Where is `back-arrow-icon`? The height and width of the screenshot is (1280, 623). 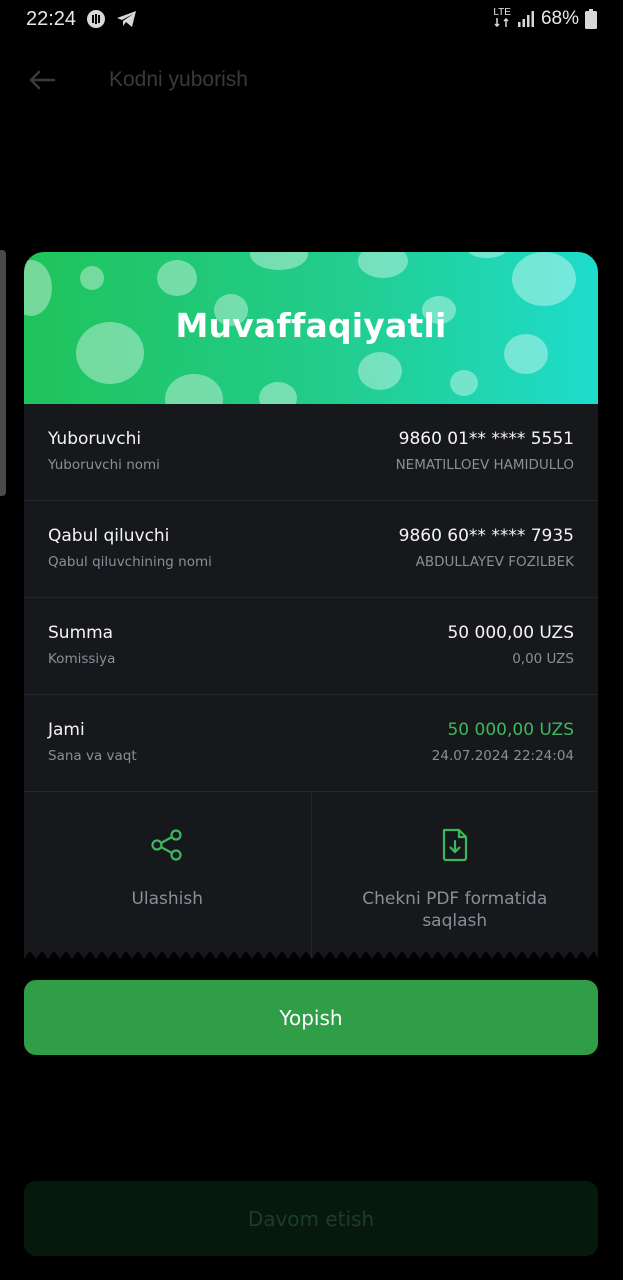 back-arrow-icon is located at coordinates (42, 80).